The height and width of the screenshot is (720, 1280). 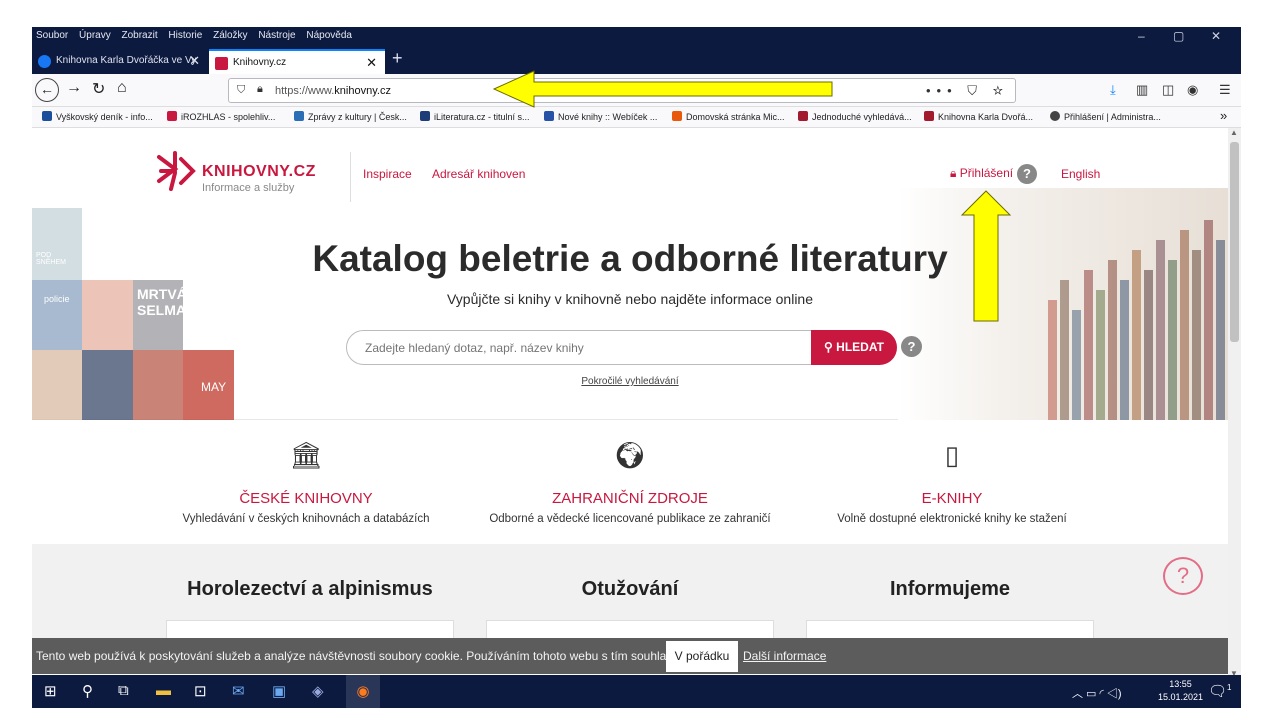 I want to click on menu-icon: ☰, so click(x=1225, y=90).